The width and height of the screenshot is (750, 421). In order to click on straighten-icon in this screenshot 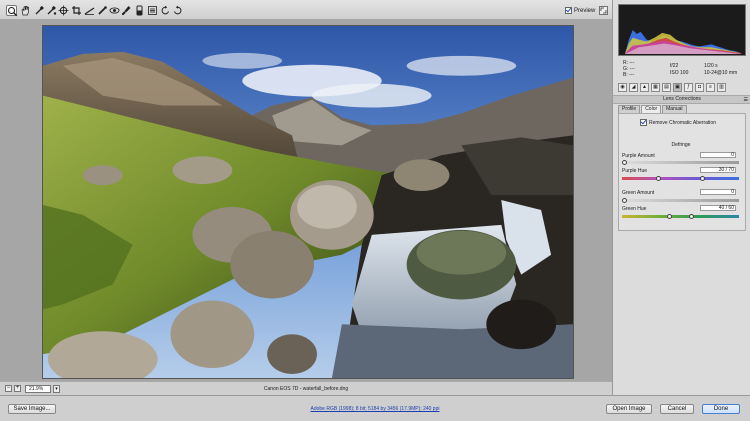, I will do `click(89, 11)`.